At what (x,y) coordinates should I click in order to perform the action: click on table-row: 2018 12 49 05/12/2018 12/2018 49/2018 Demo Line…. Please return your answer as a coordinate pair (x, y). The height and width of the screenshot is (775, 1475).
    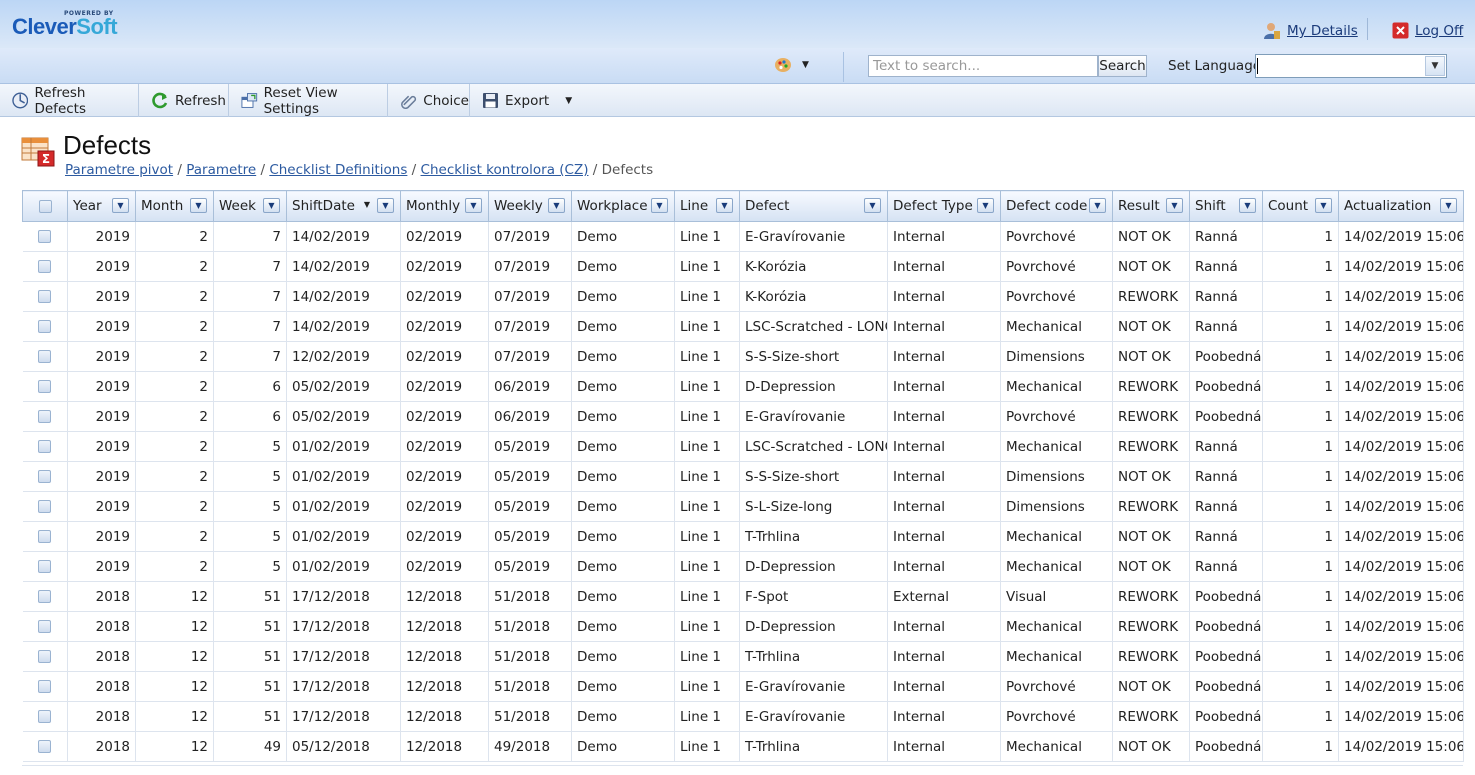
    Looking at the image, I should click on (743, 746).